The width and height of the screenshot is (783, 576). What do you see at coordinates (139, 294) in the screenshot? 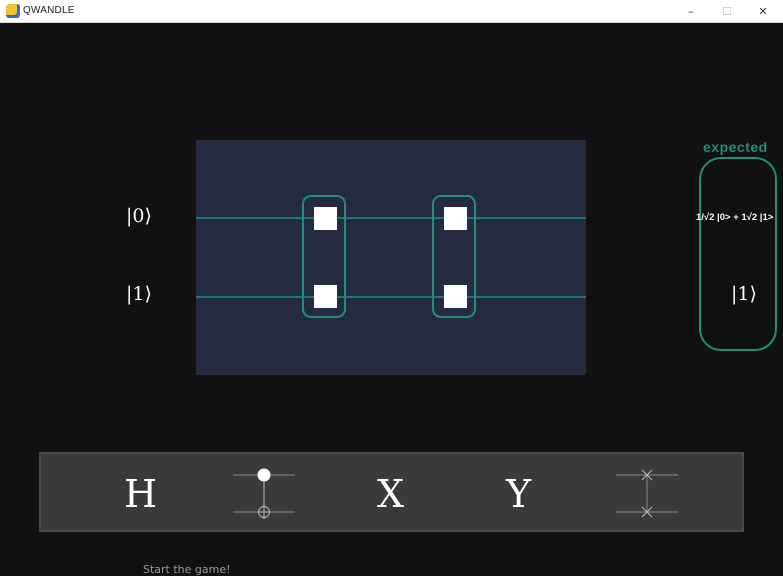
I see `input-state-qubit-1: |1⟩` at bounding box center [139, 294].